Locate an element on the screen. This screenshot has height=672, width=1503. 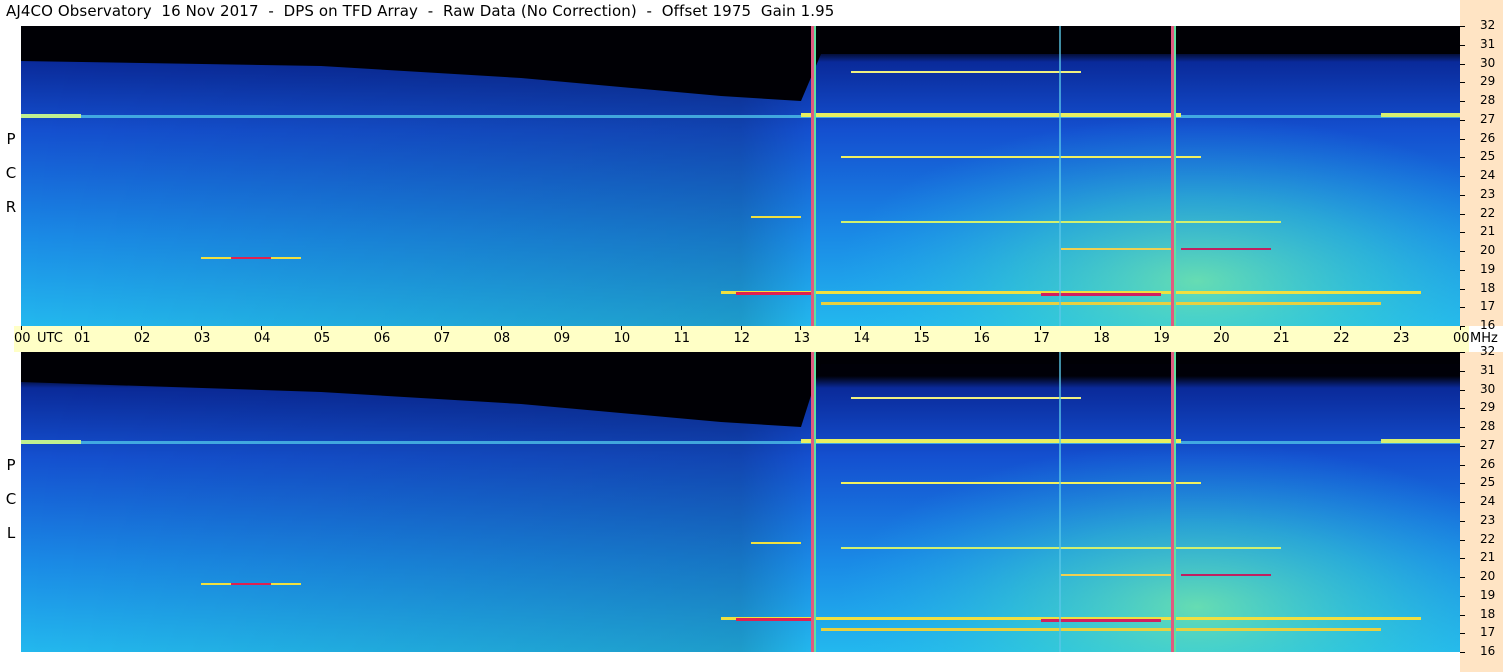
time-tick-label: 14 is located at coordinates (861, 338).